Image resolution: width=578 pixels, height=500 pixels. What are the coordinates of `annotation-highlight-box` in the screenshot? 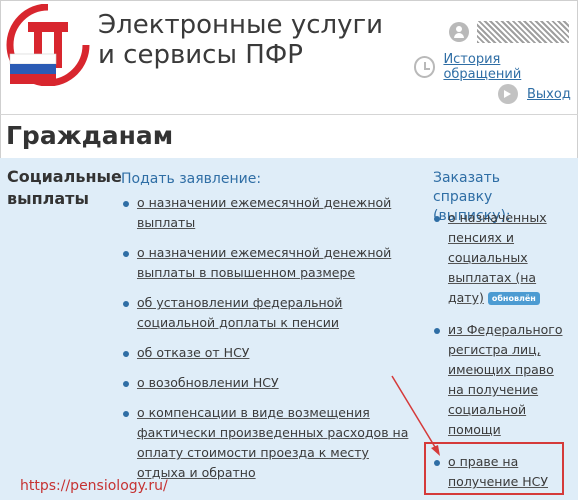 It's located at (494, 468).